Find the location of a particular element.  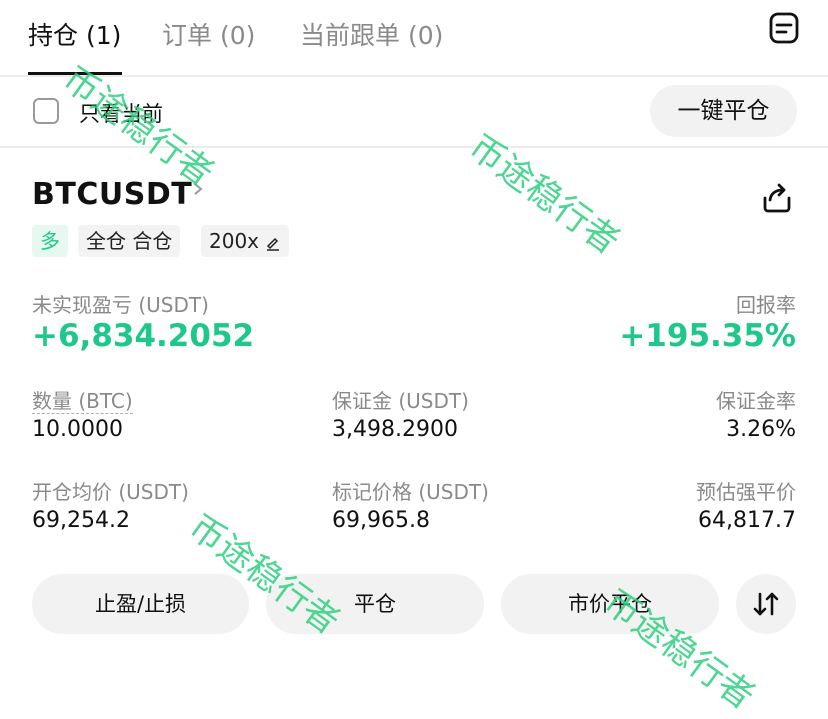

roe-value: +195.35% is located at coordinates (707, 336).